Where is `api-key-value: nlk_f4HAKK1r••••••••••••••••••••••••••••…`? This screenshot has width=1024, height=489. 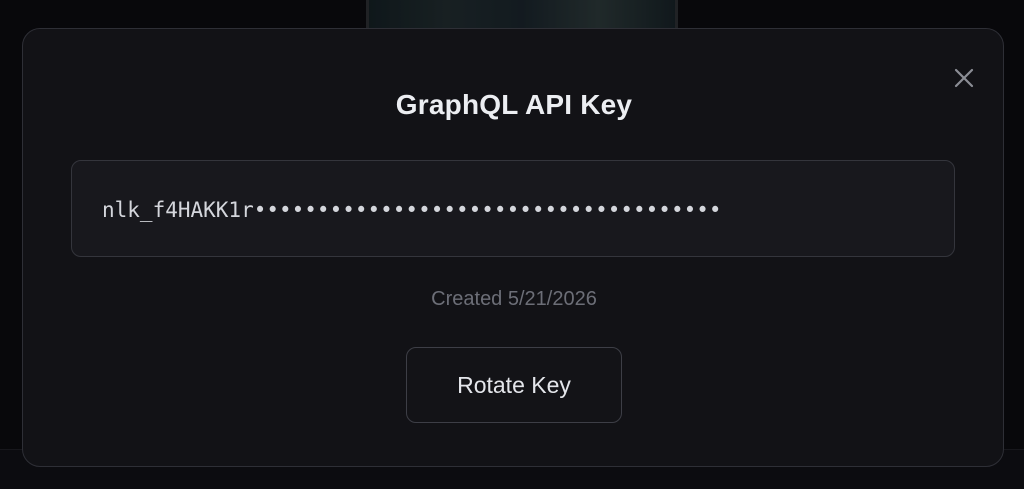 api-key-value: nlk_f4HAKK1r••••••••••••••••••••••••••••… is located at coordinates (412, 210).